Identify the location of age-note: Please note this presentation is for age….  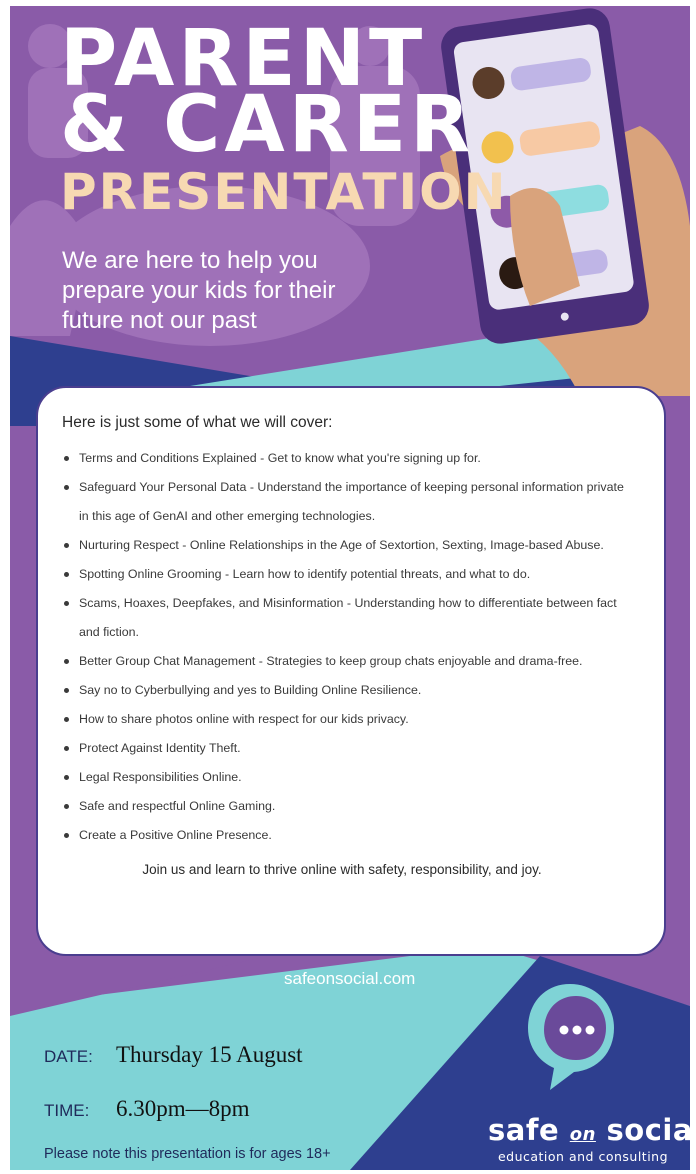
(187, 1154).